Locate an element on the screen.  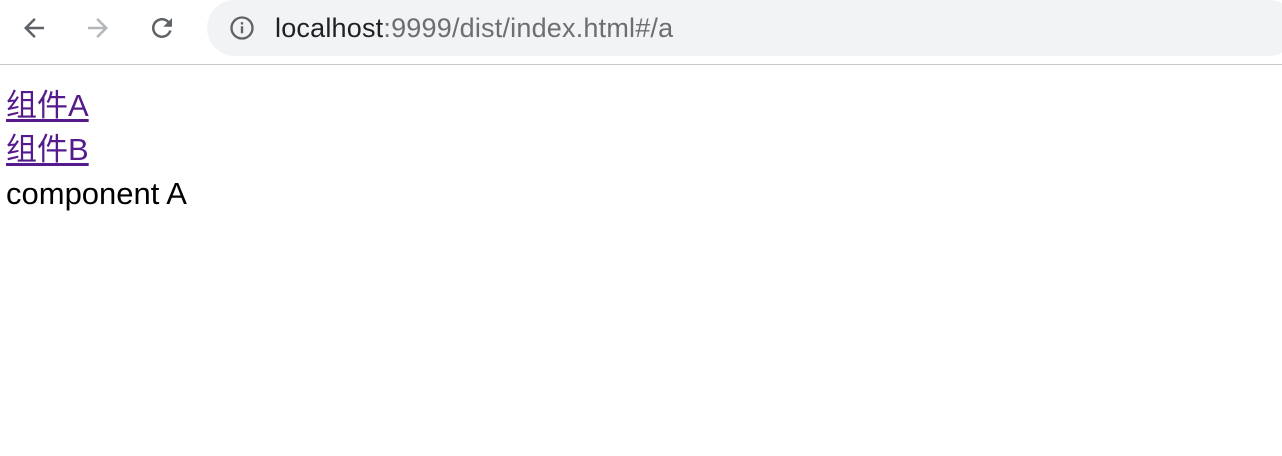
url-text: localhost:9999/dist/index.html#/a is located at coordinates (474, 28).